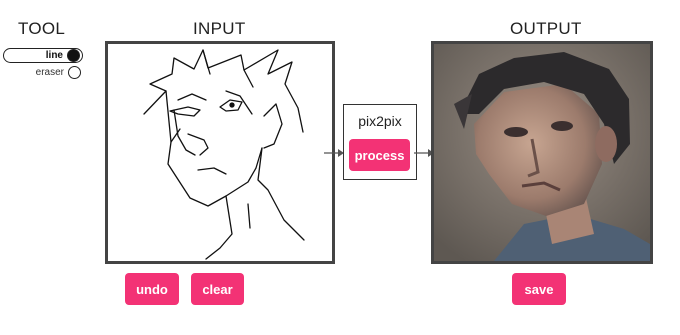  Describe the element at coordinates (217, 289) in the screenshot. I see `clear-button: clear` at that location.